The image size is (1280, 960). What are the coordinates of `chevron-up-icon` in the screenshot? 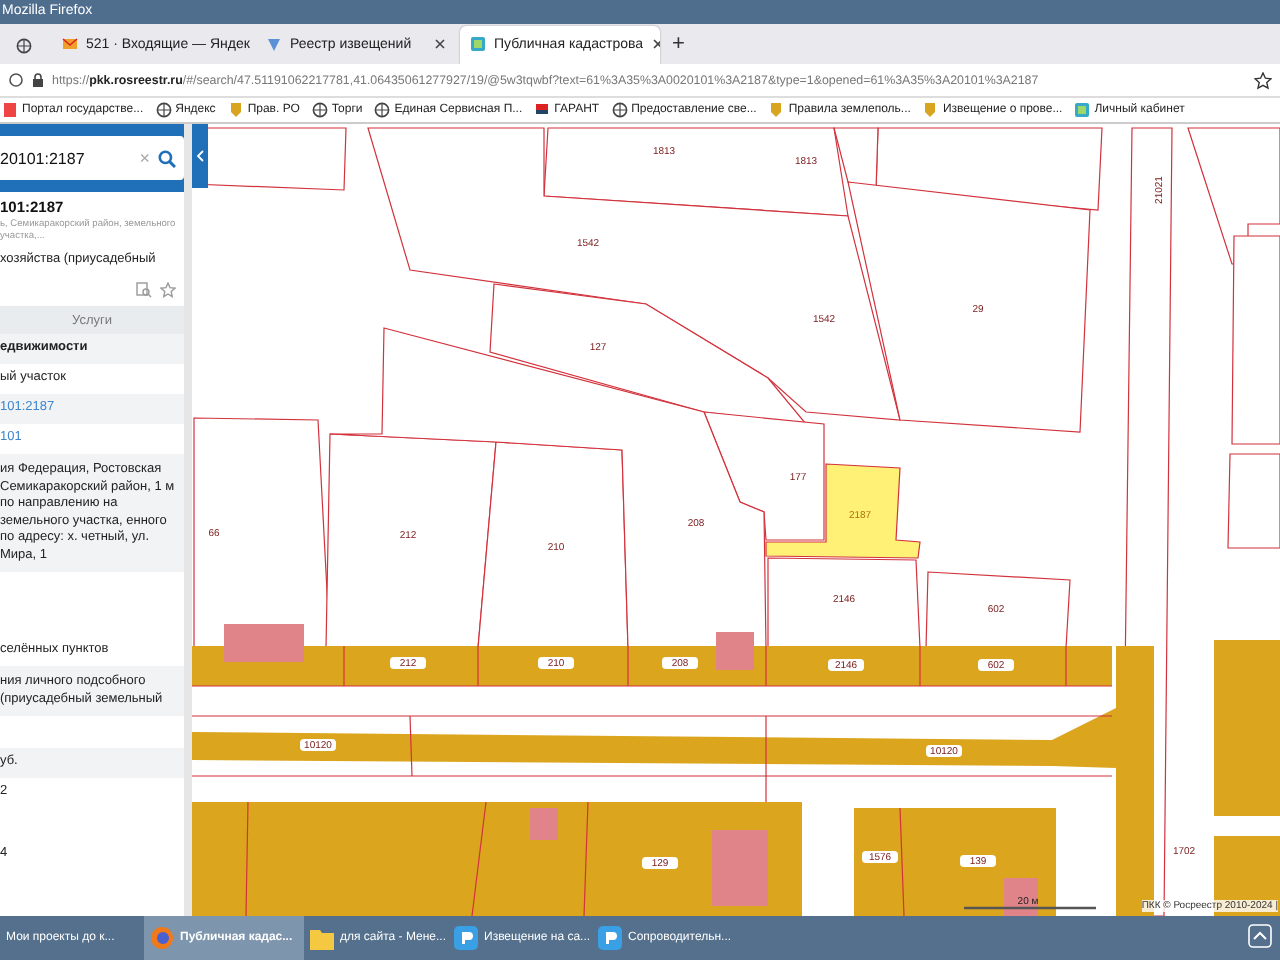 It's located at (1260, 935).